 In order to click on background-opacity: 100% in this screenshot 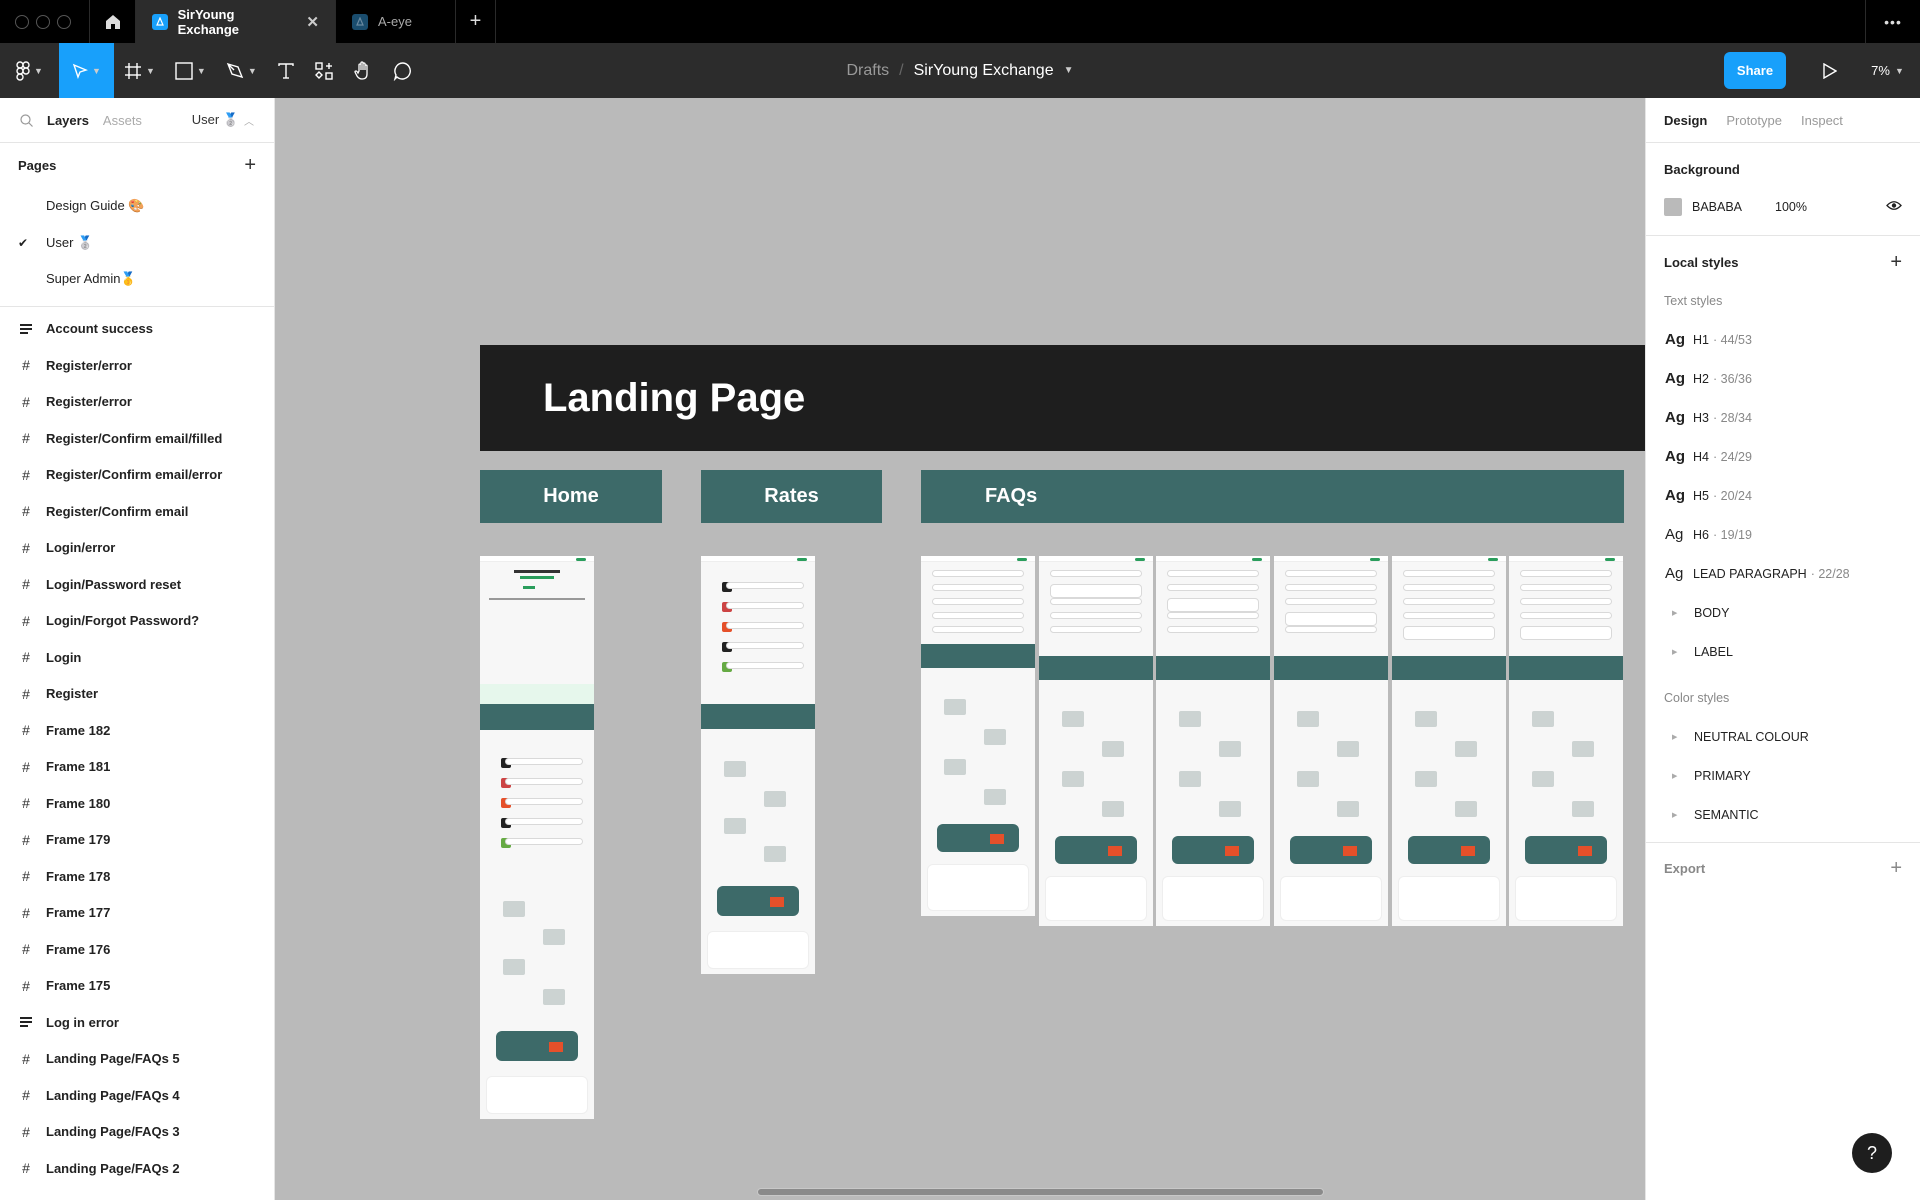, I will do `click(1791, 207)`.